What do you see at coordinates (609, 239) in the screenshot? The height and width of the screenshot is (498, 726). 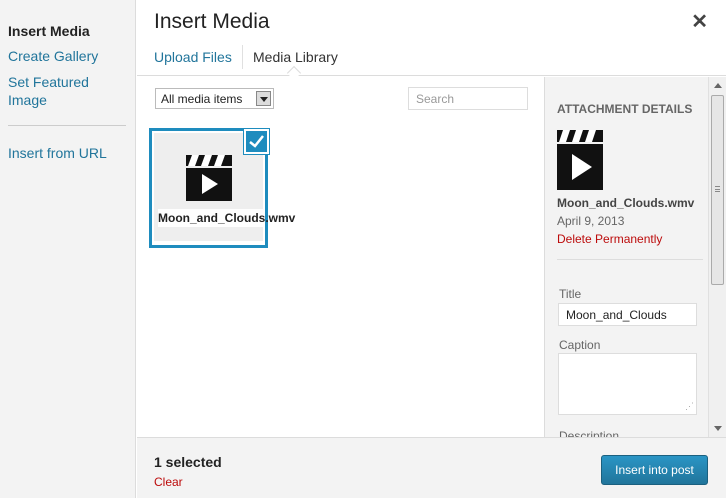 I see `delete-permanently-link: Delete Permanently` at bounding box center [609, 239].